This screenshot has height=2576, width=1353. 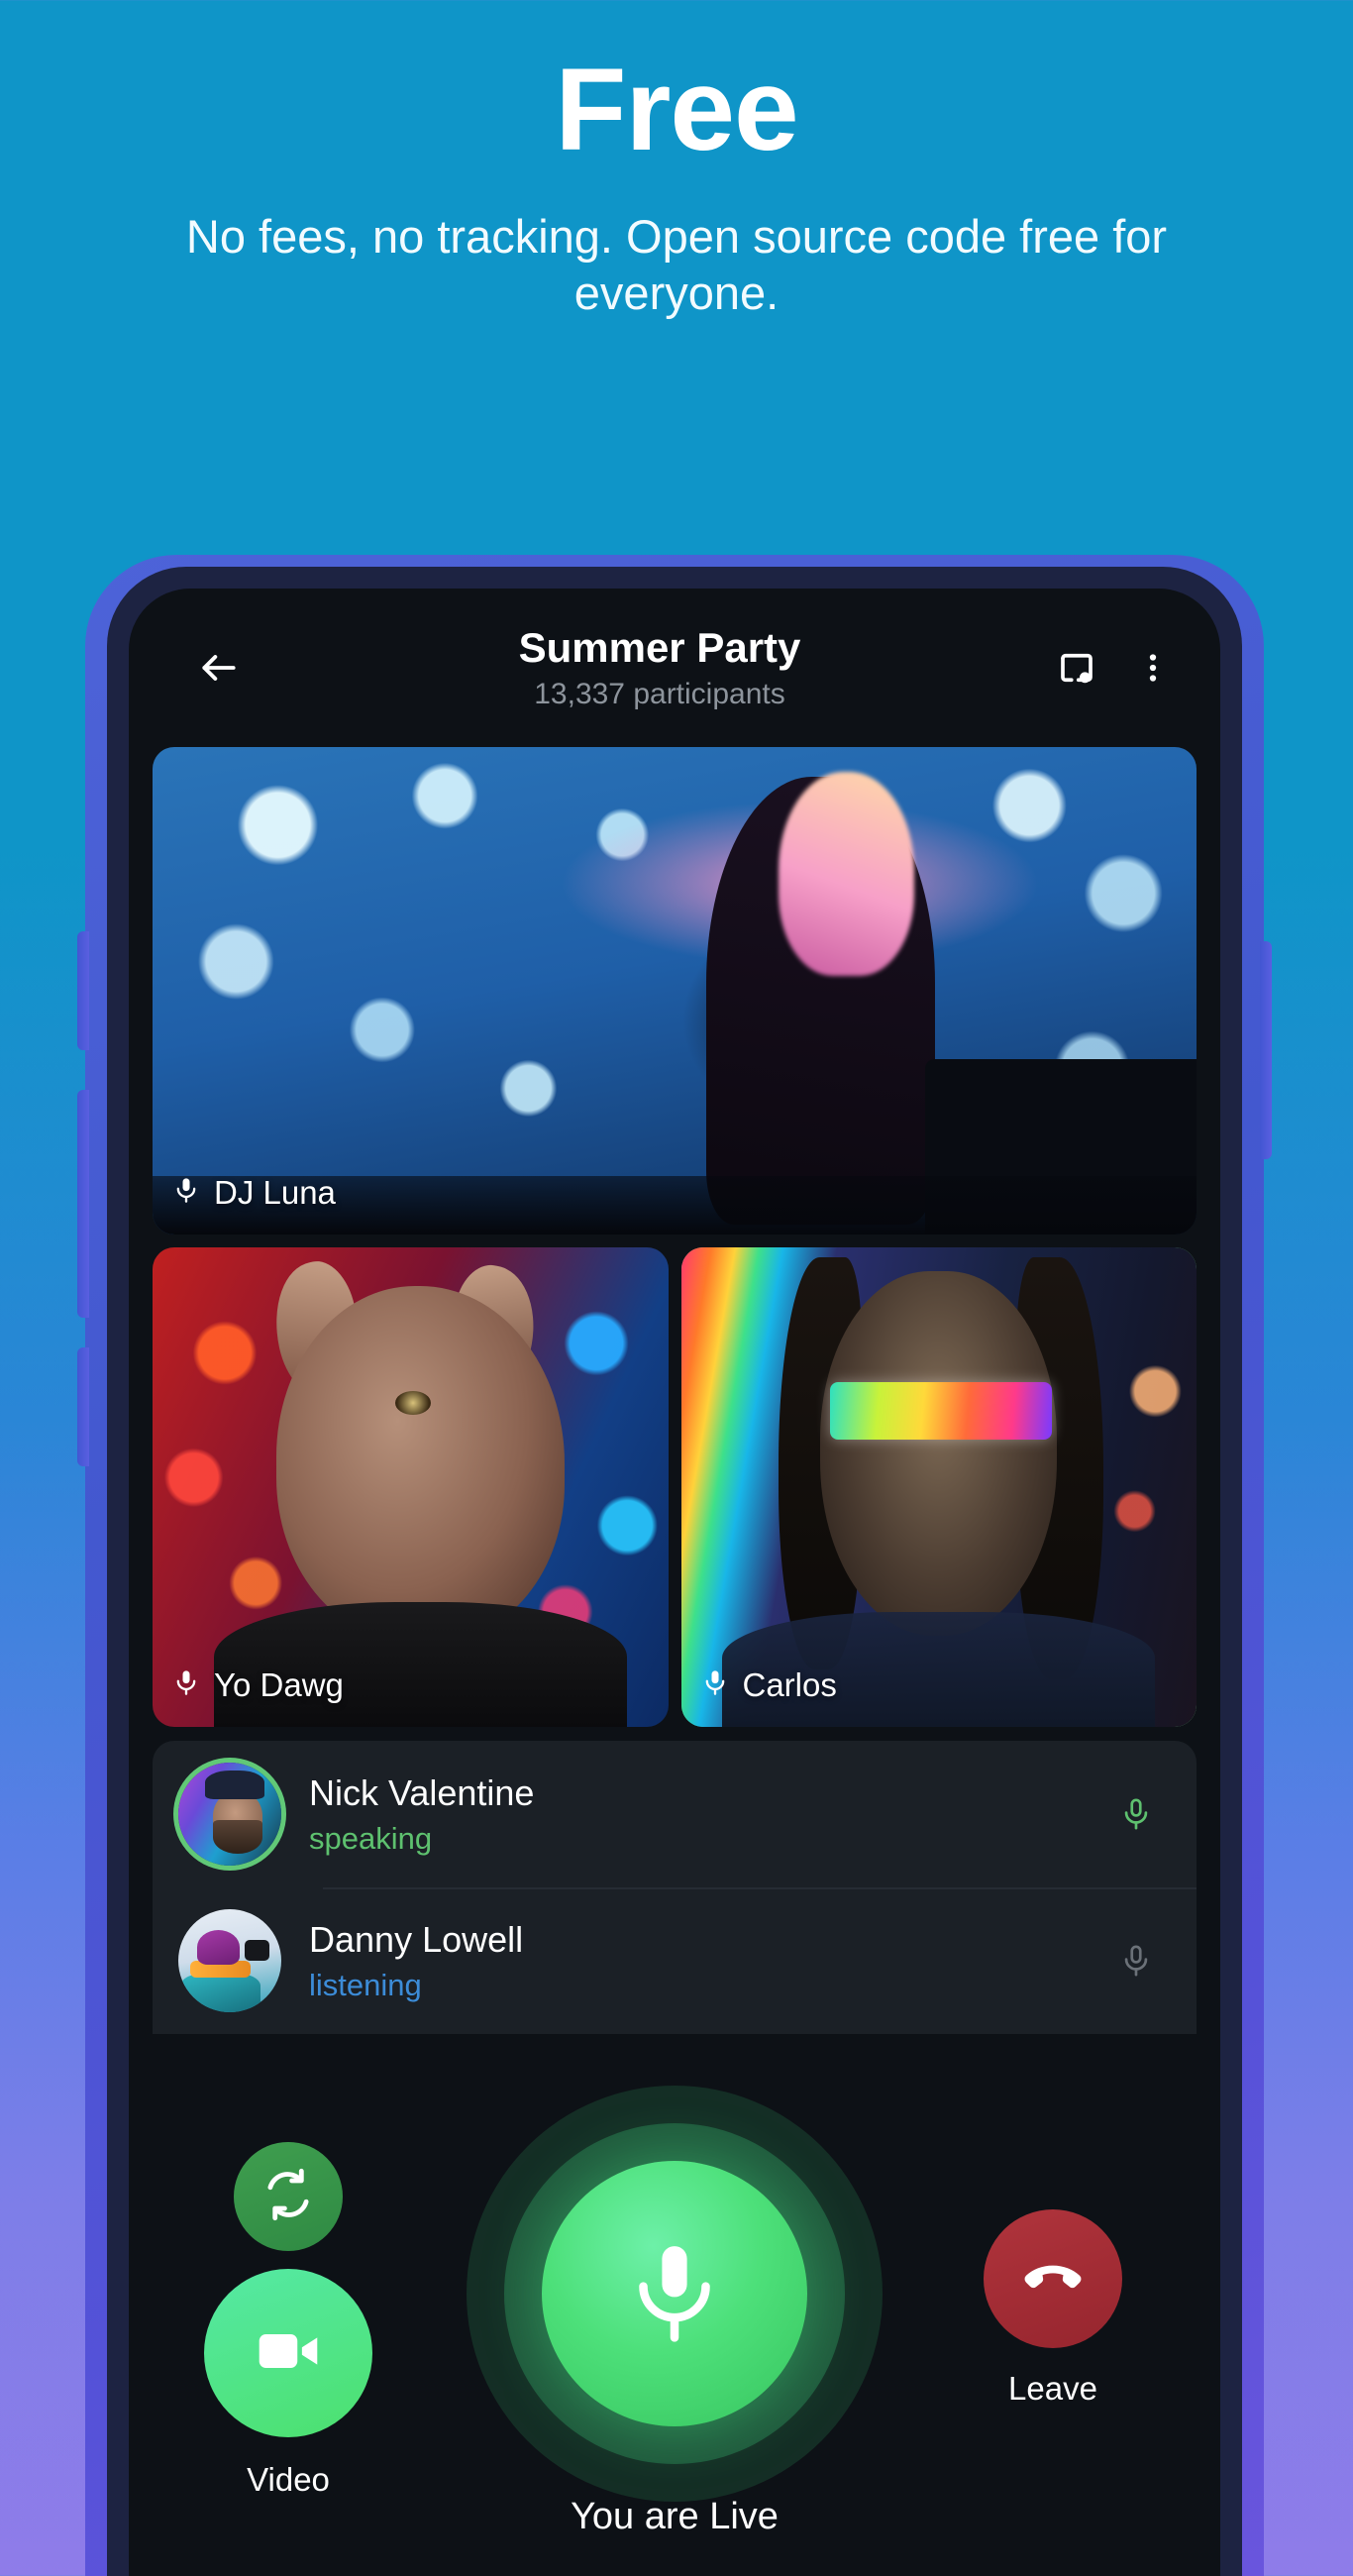 I want to click on tile-name: Carlos, so click(x=789, y=1684).